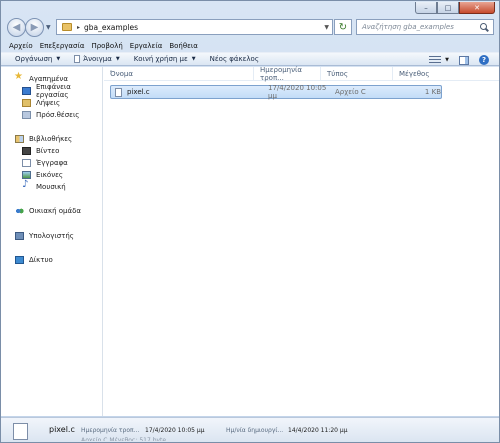  I want to click on share-with-button: Κοινή χρήση με ▼, so click(165, 59).